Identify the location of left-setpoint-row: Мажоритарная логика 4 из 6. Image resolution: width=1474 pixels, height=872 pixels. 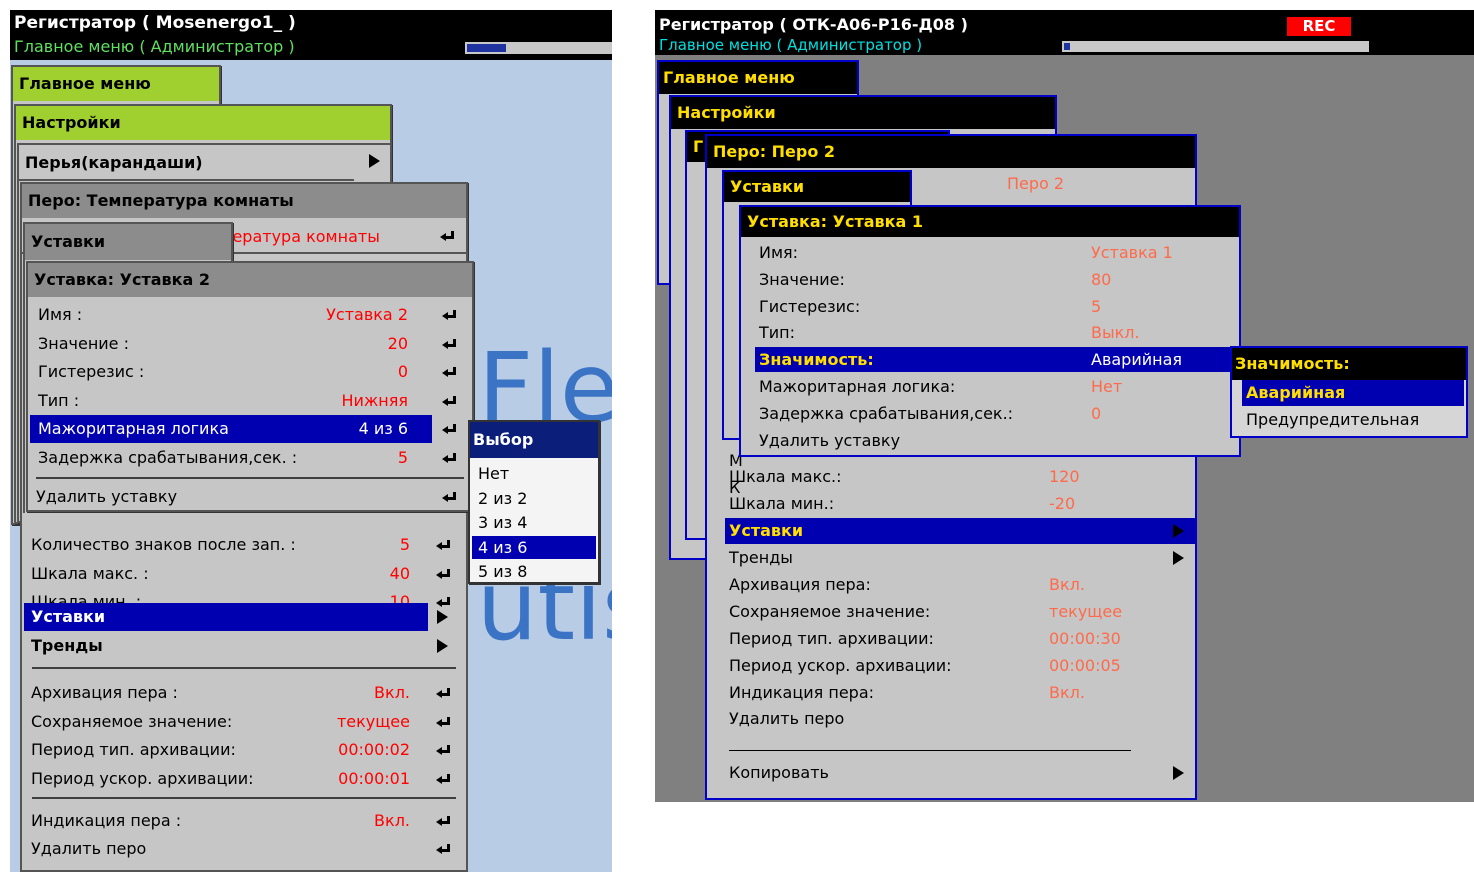
(231, 429).